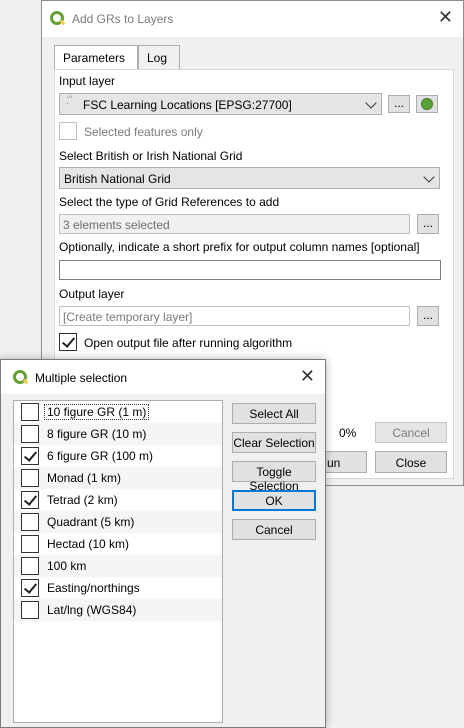  I want to click on item-label: Lat/lng (WGS84), so click(92, 610).